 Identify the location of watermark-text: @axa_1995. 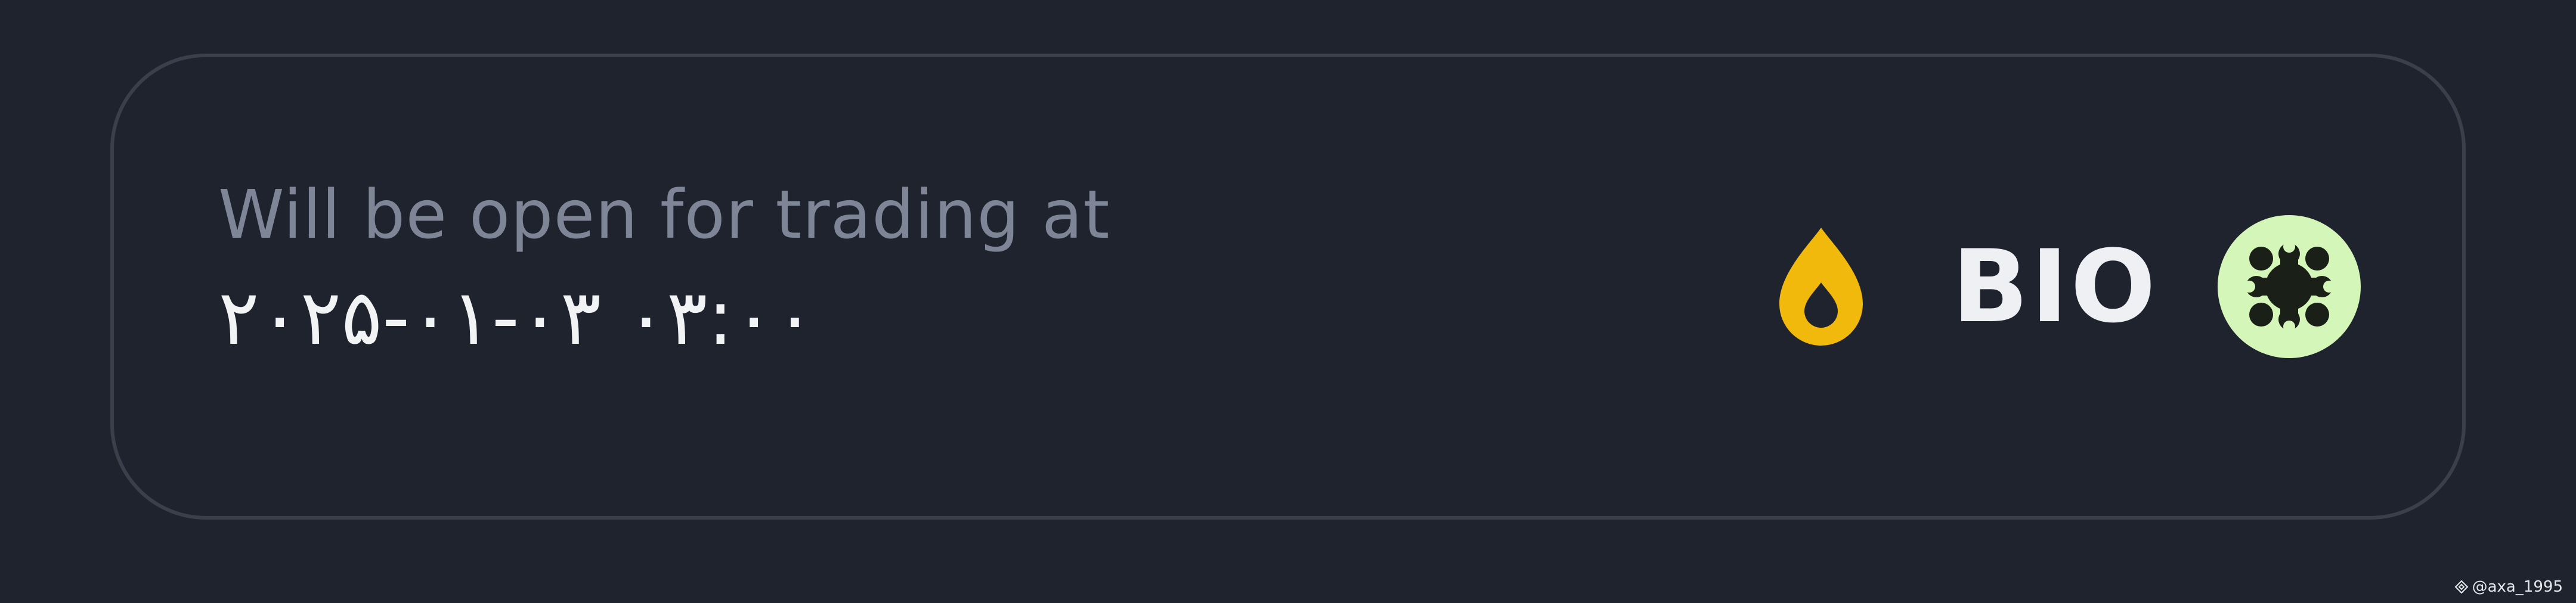
(2518, 587).